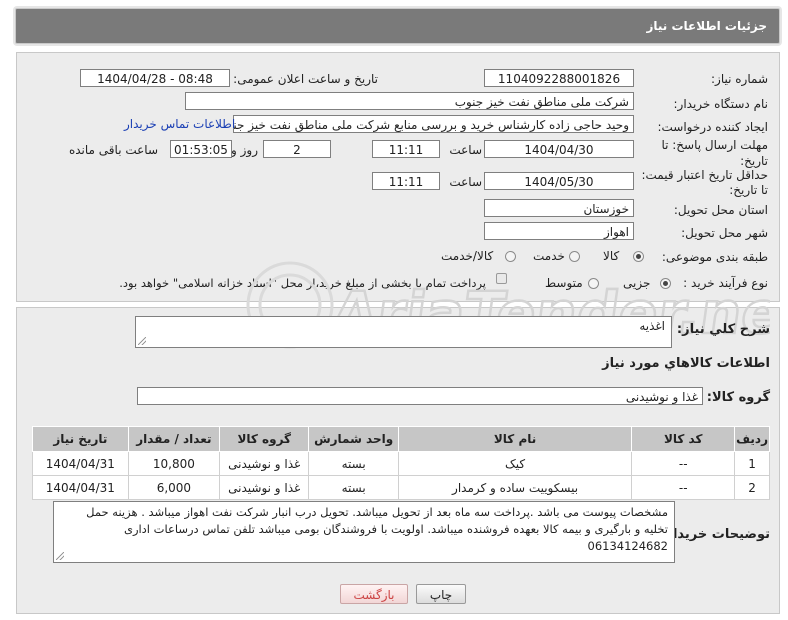 Image resolution: width=788 pixels, height=620 pixels. Describe the element at coordinates (297, 149) in the screenshot. I see `days-remaining-field: 2` at that location.